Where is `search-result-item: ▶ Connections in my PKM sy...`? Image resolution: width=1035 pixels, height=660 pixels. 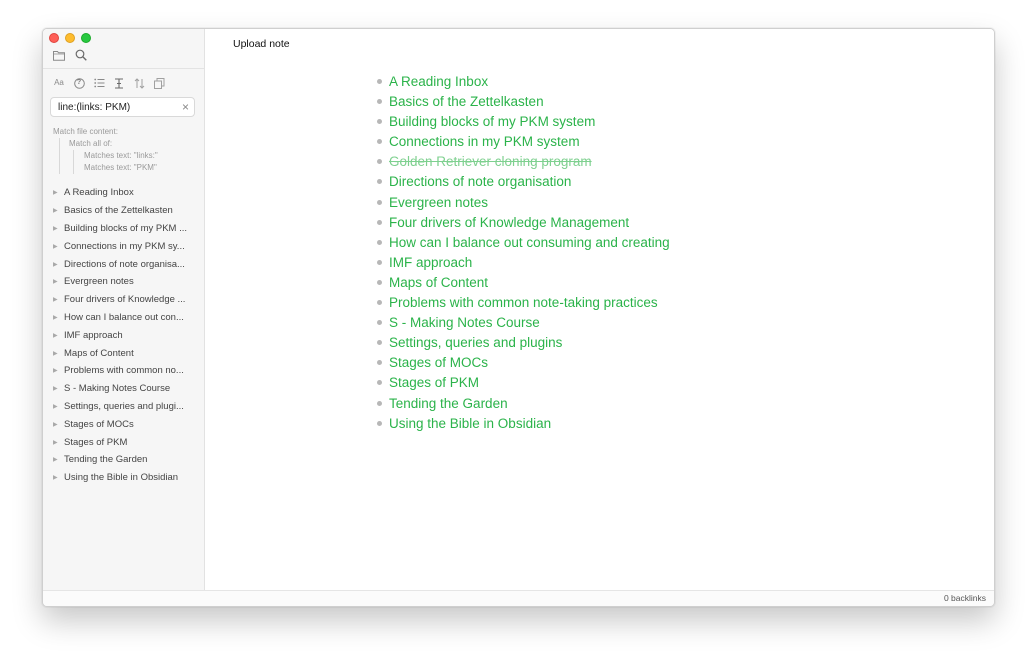 search-result-item: ▶ Connections in my PKM sy... is located at coordinates (125, 246).